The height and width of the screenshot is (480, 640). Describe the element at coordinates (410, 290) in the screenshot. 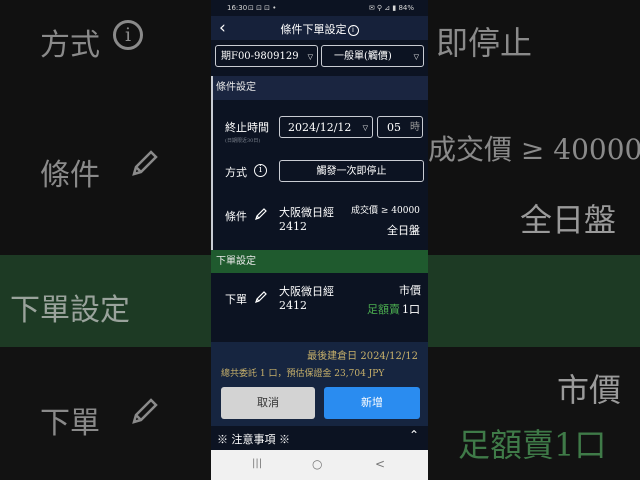

I see `price-type: 市價` at that location.